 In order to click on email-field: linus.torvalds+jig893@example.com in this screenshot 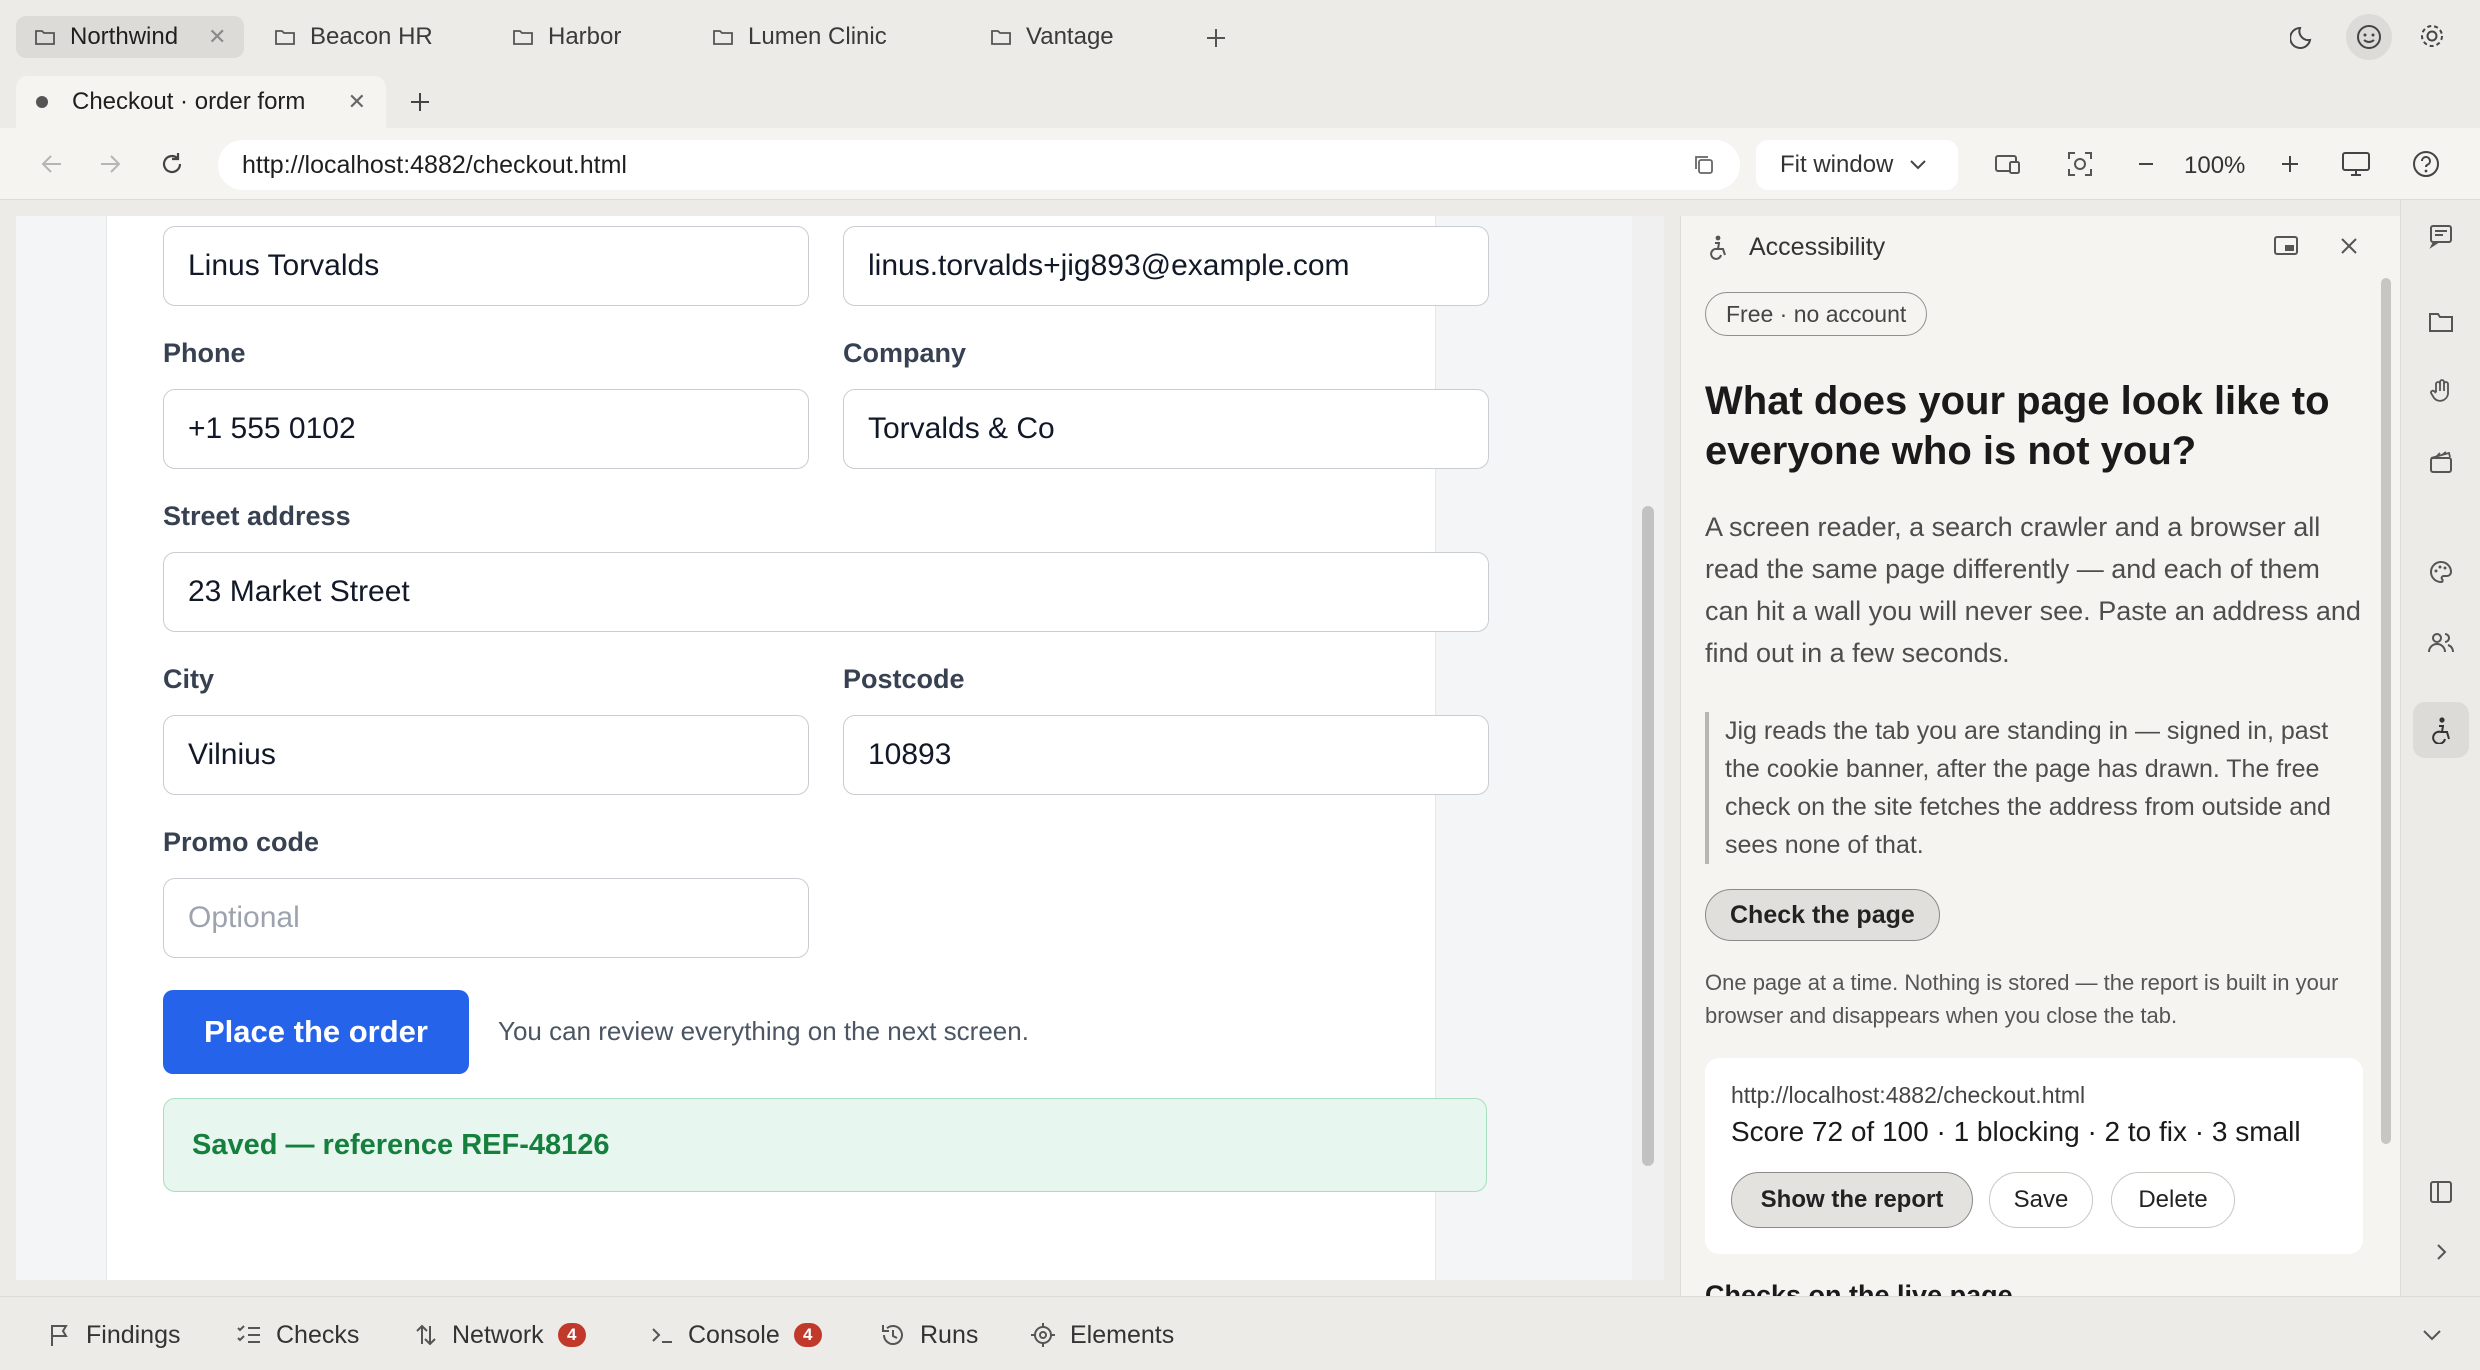, I will do `click(1166, 266)`.